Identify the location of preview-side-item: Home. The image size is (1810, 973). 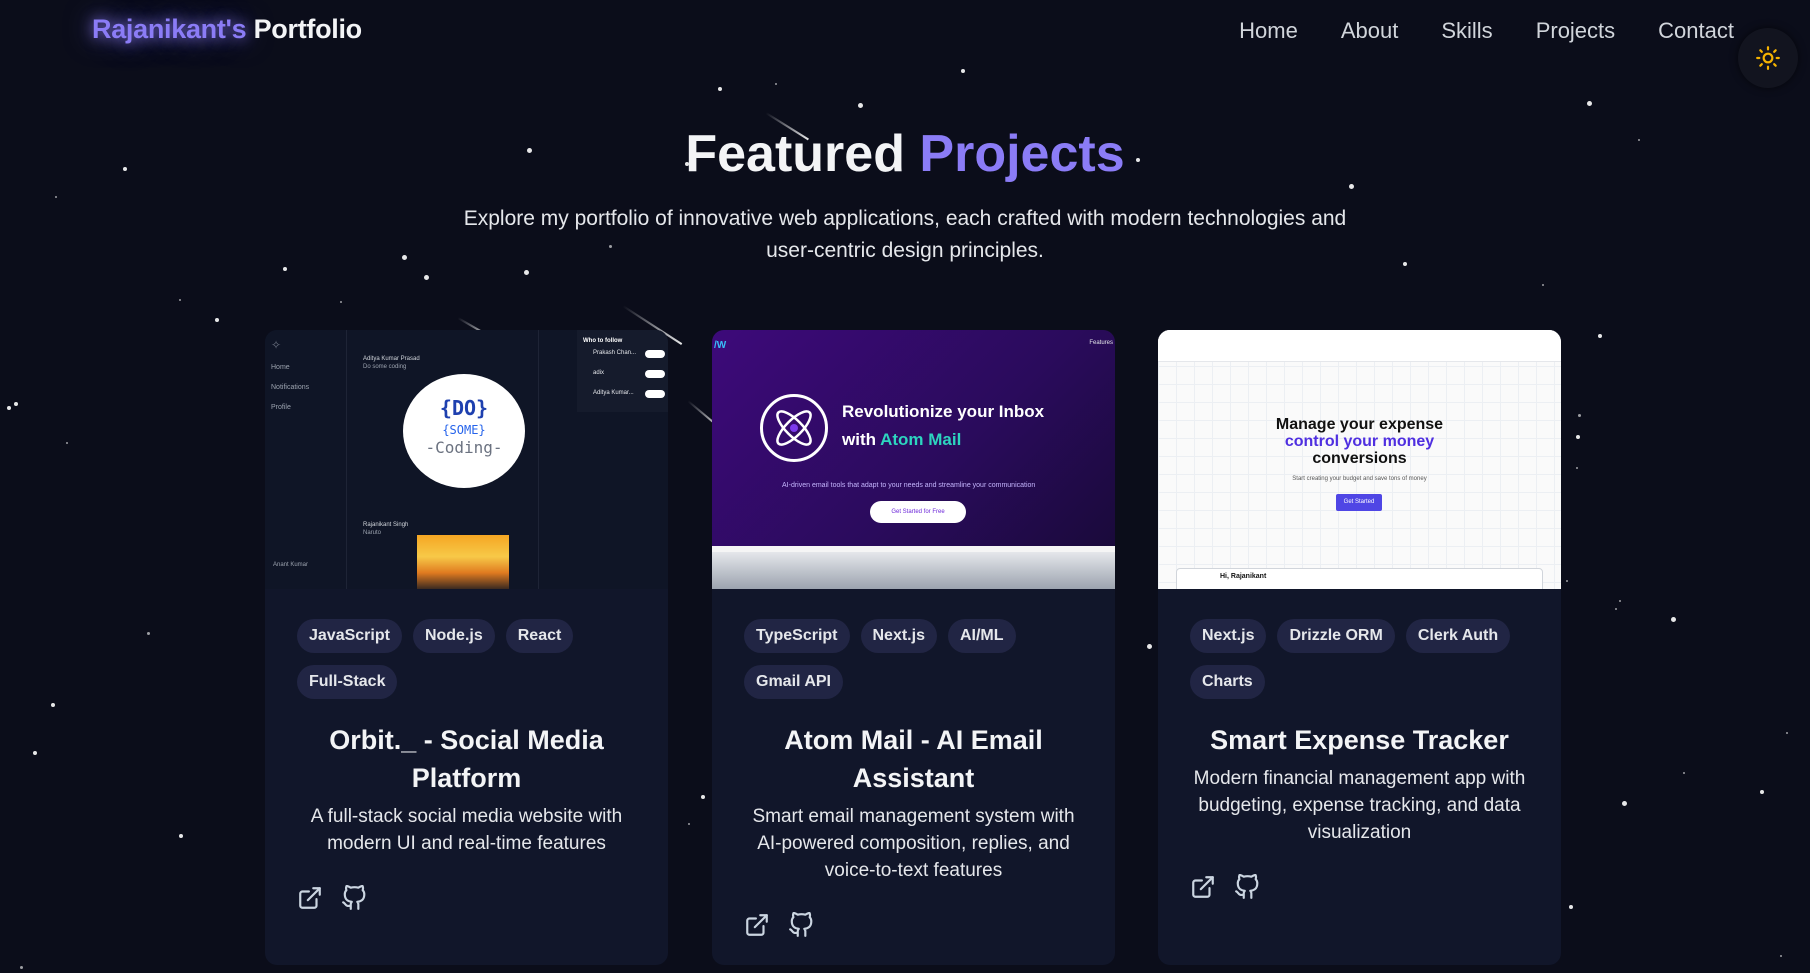
(280, 367).